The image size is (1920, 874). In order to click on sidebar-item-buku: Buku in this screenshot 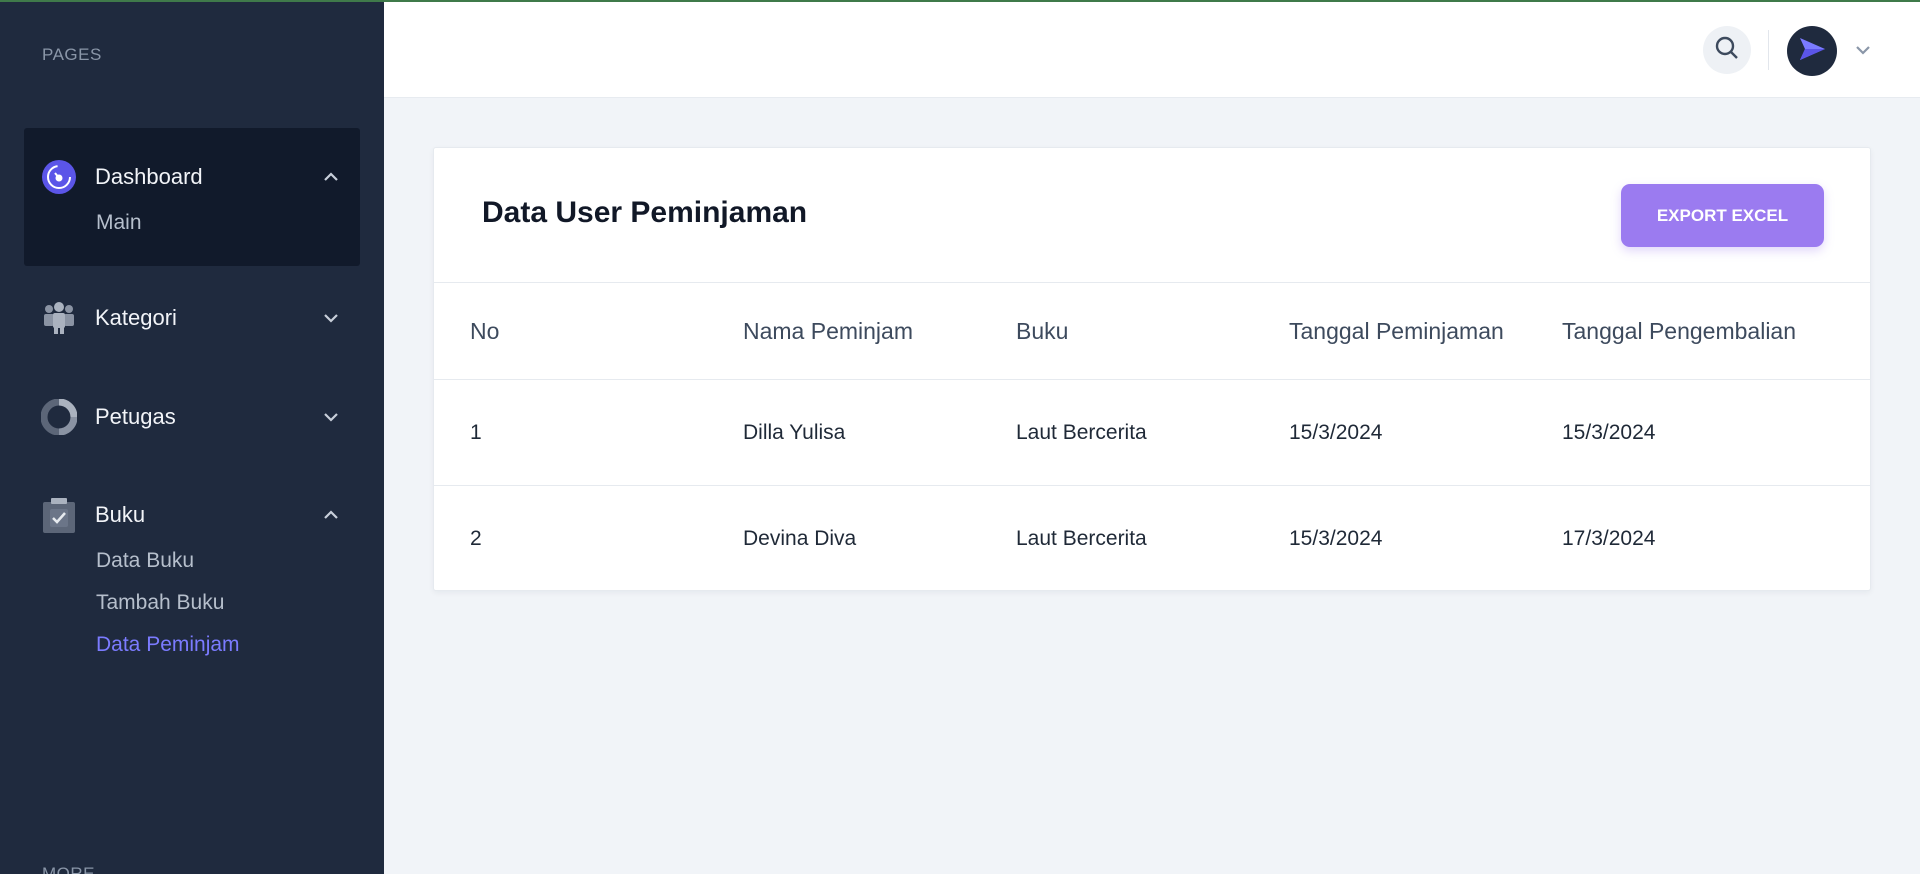, I will do `click(192, 515)`.